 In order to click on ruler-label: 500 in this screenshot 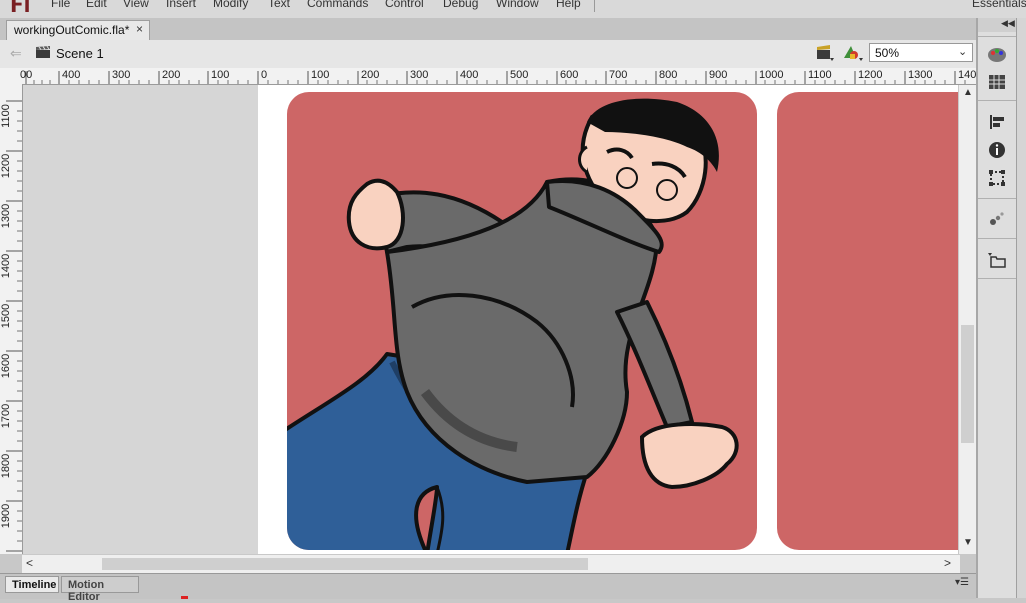, I will do `click(519, 75)`.